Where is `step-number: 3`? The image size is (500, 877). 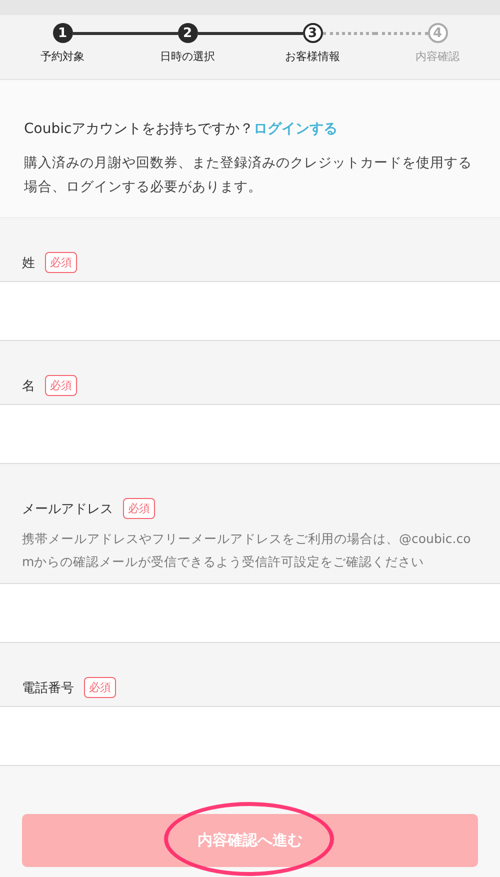
step-number: 3 is located at coordinates (312, 33).